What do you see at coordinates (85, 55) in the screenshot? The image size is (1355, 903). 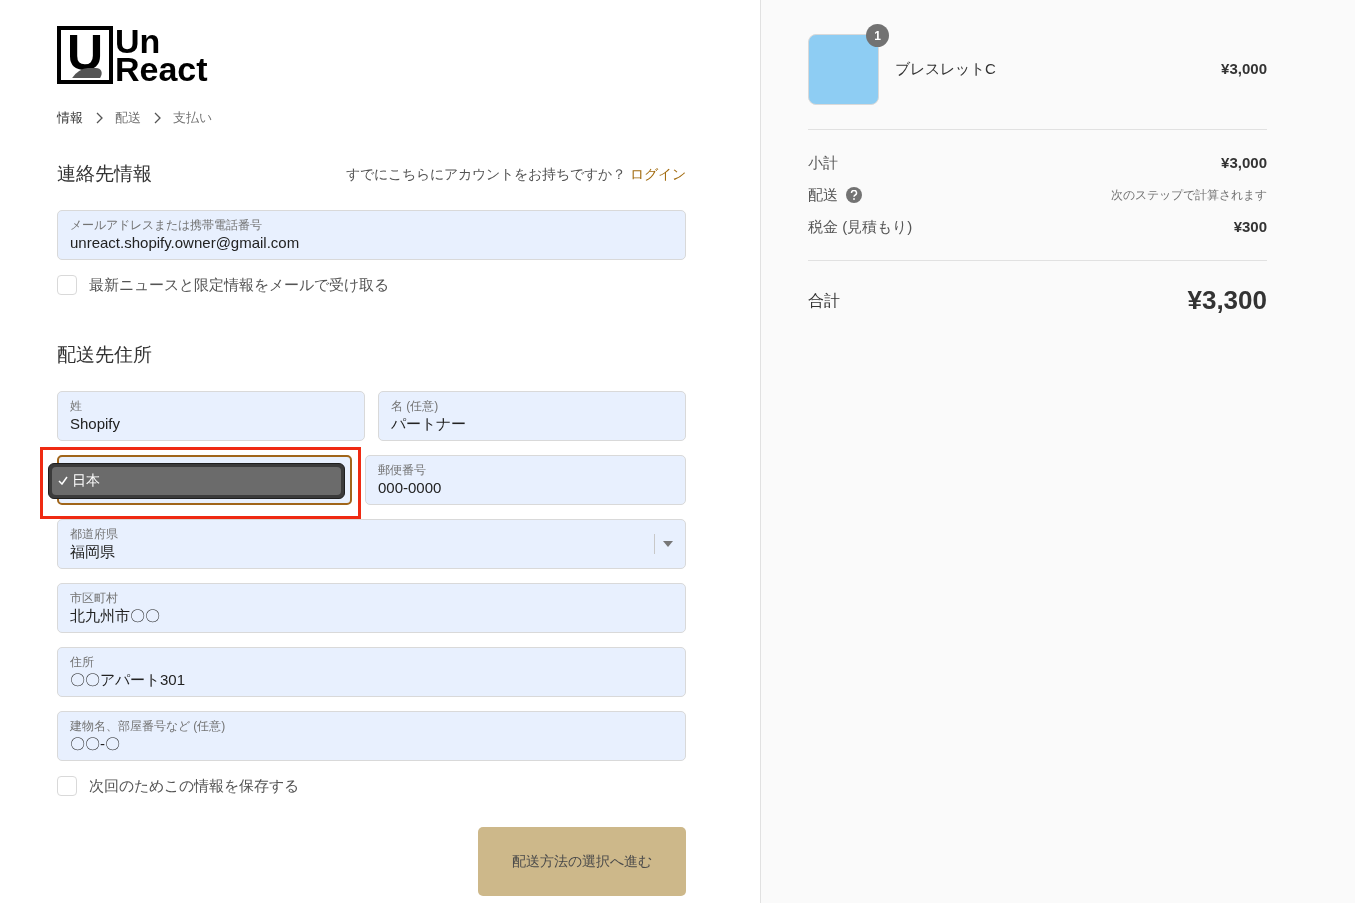 I see `logo-mark: U` at bounding box center [85, 55].